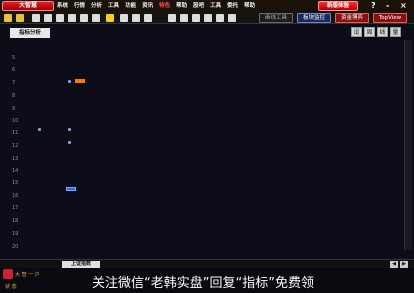  Describe the element at coordinates (352, 18) in the screenshot. I see `capital-game-button: 资金博弈` at that location.